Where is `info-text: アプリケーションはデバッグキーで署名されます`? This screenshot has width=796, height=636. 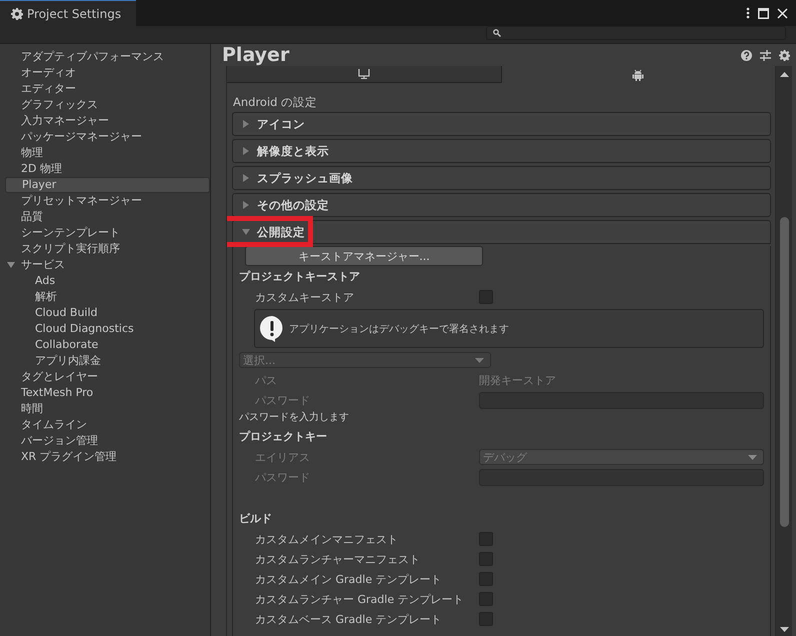
info-text: アプリケーションはデバッグキーで署名されます is located at coordinates (399, 329).